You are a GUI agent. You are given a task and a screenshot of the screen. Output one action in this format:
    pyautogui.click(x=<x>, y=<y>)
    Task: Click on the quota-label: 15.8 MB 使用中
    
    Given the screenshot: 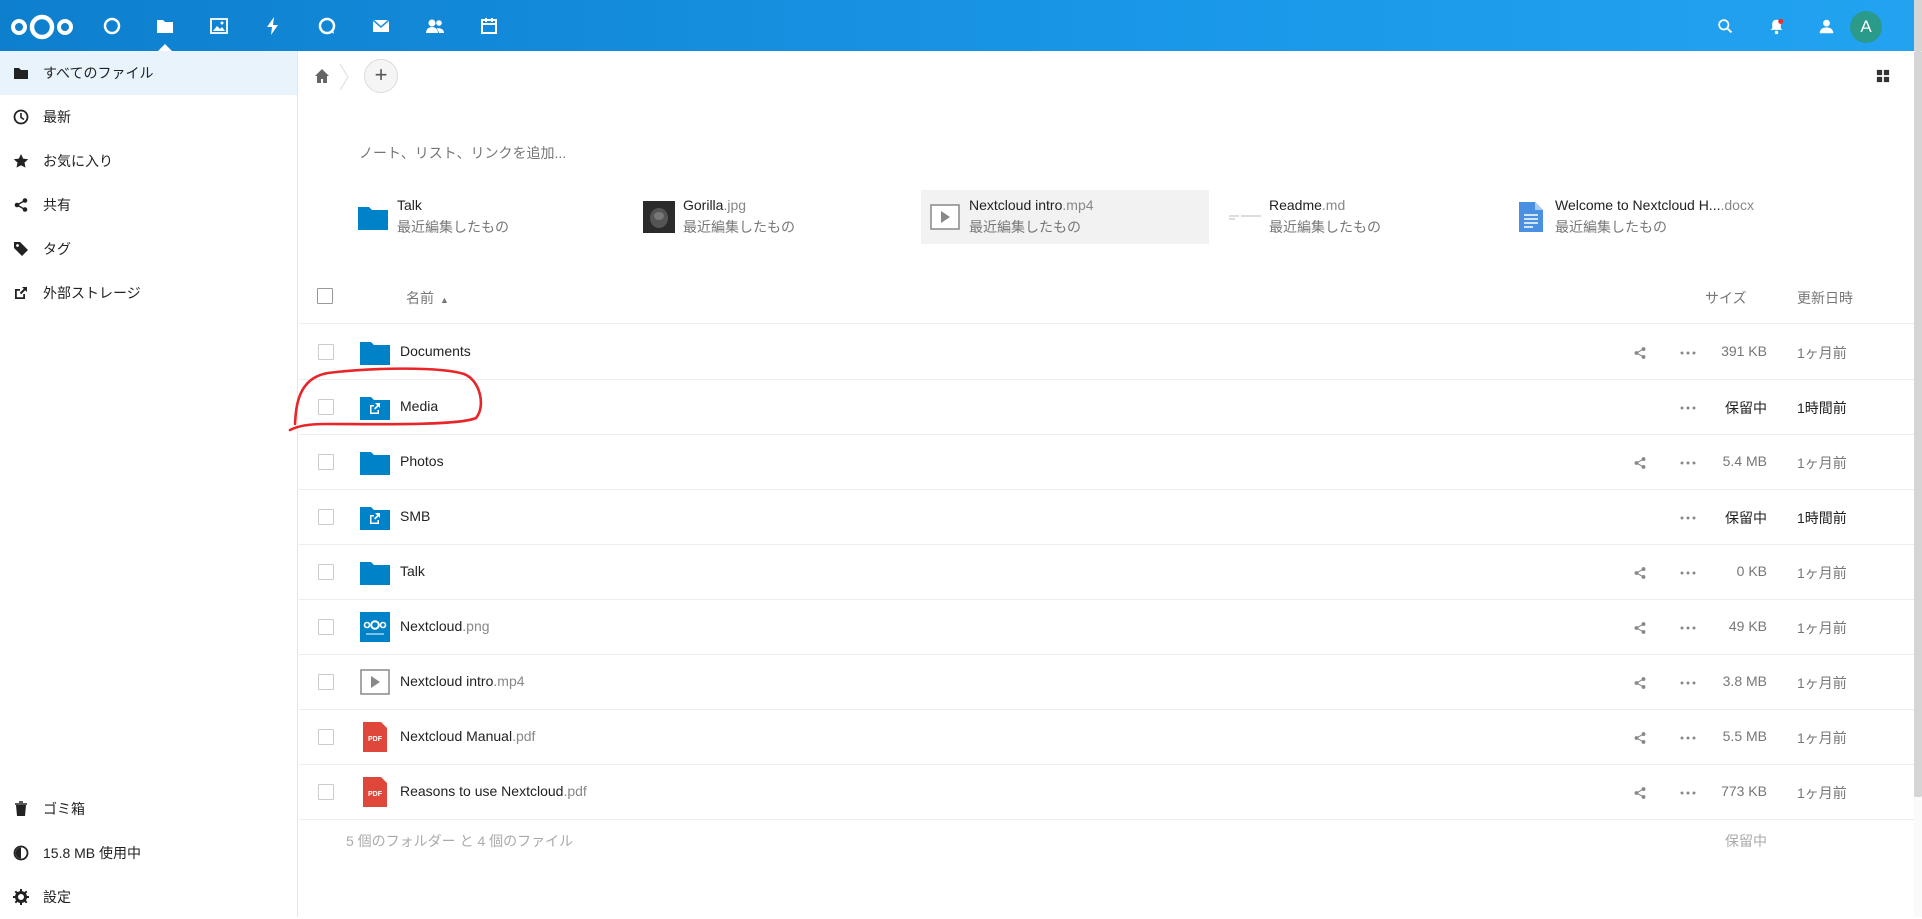 What is the action you would take?
    pyautogui.click(x=92, y=853)
    